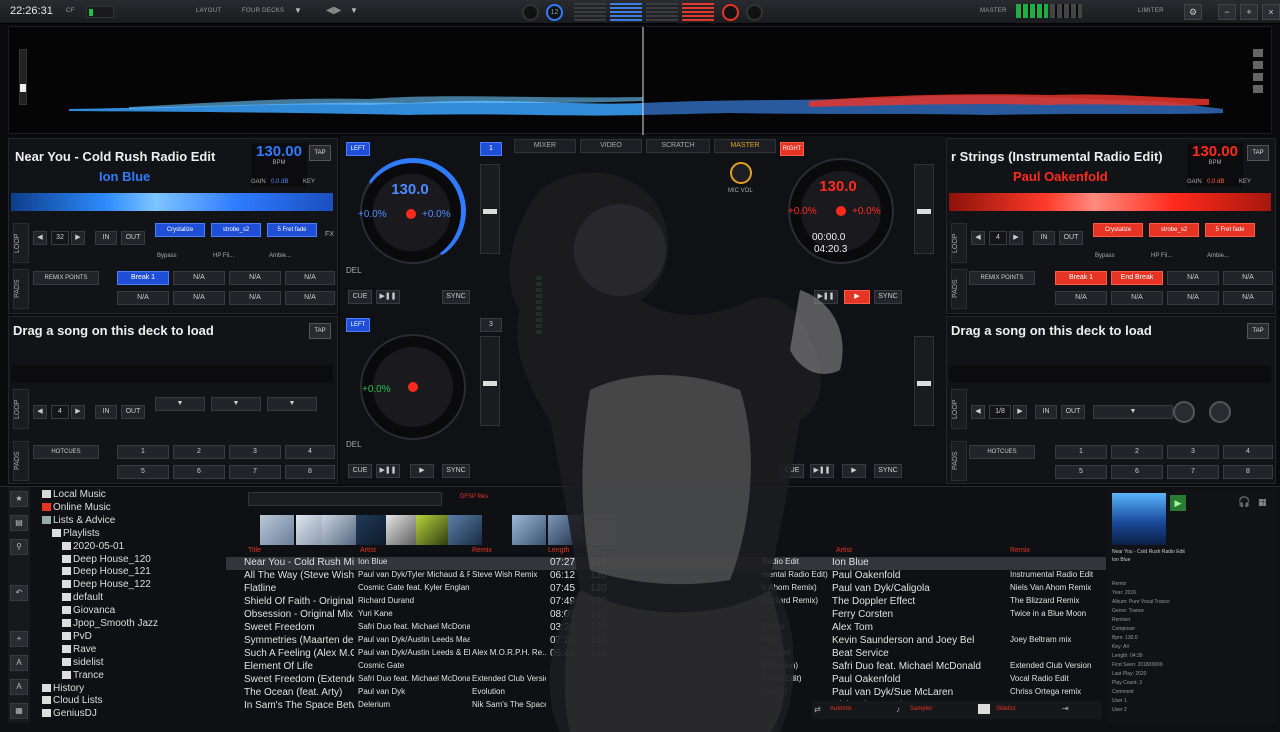 The width and height of the screenshot is (1280, 732). What do you see at coordinates (354, 270) in the screenshot?
I see `deck1-del-label: DEL` at bounding box center [354, 270].